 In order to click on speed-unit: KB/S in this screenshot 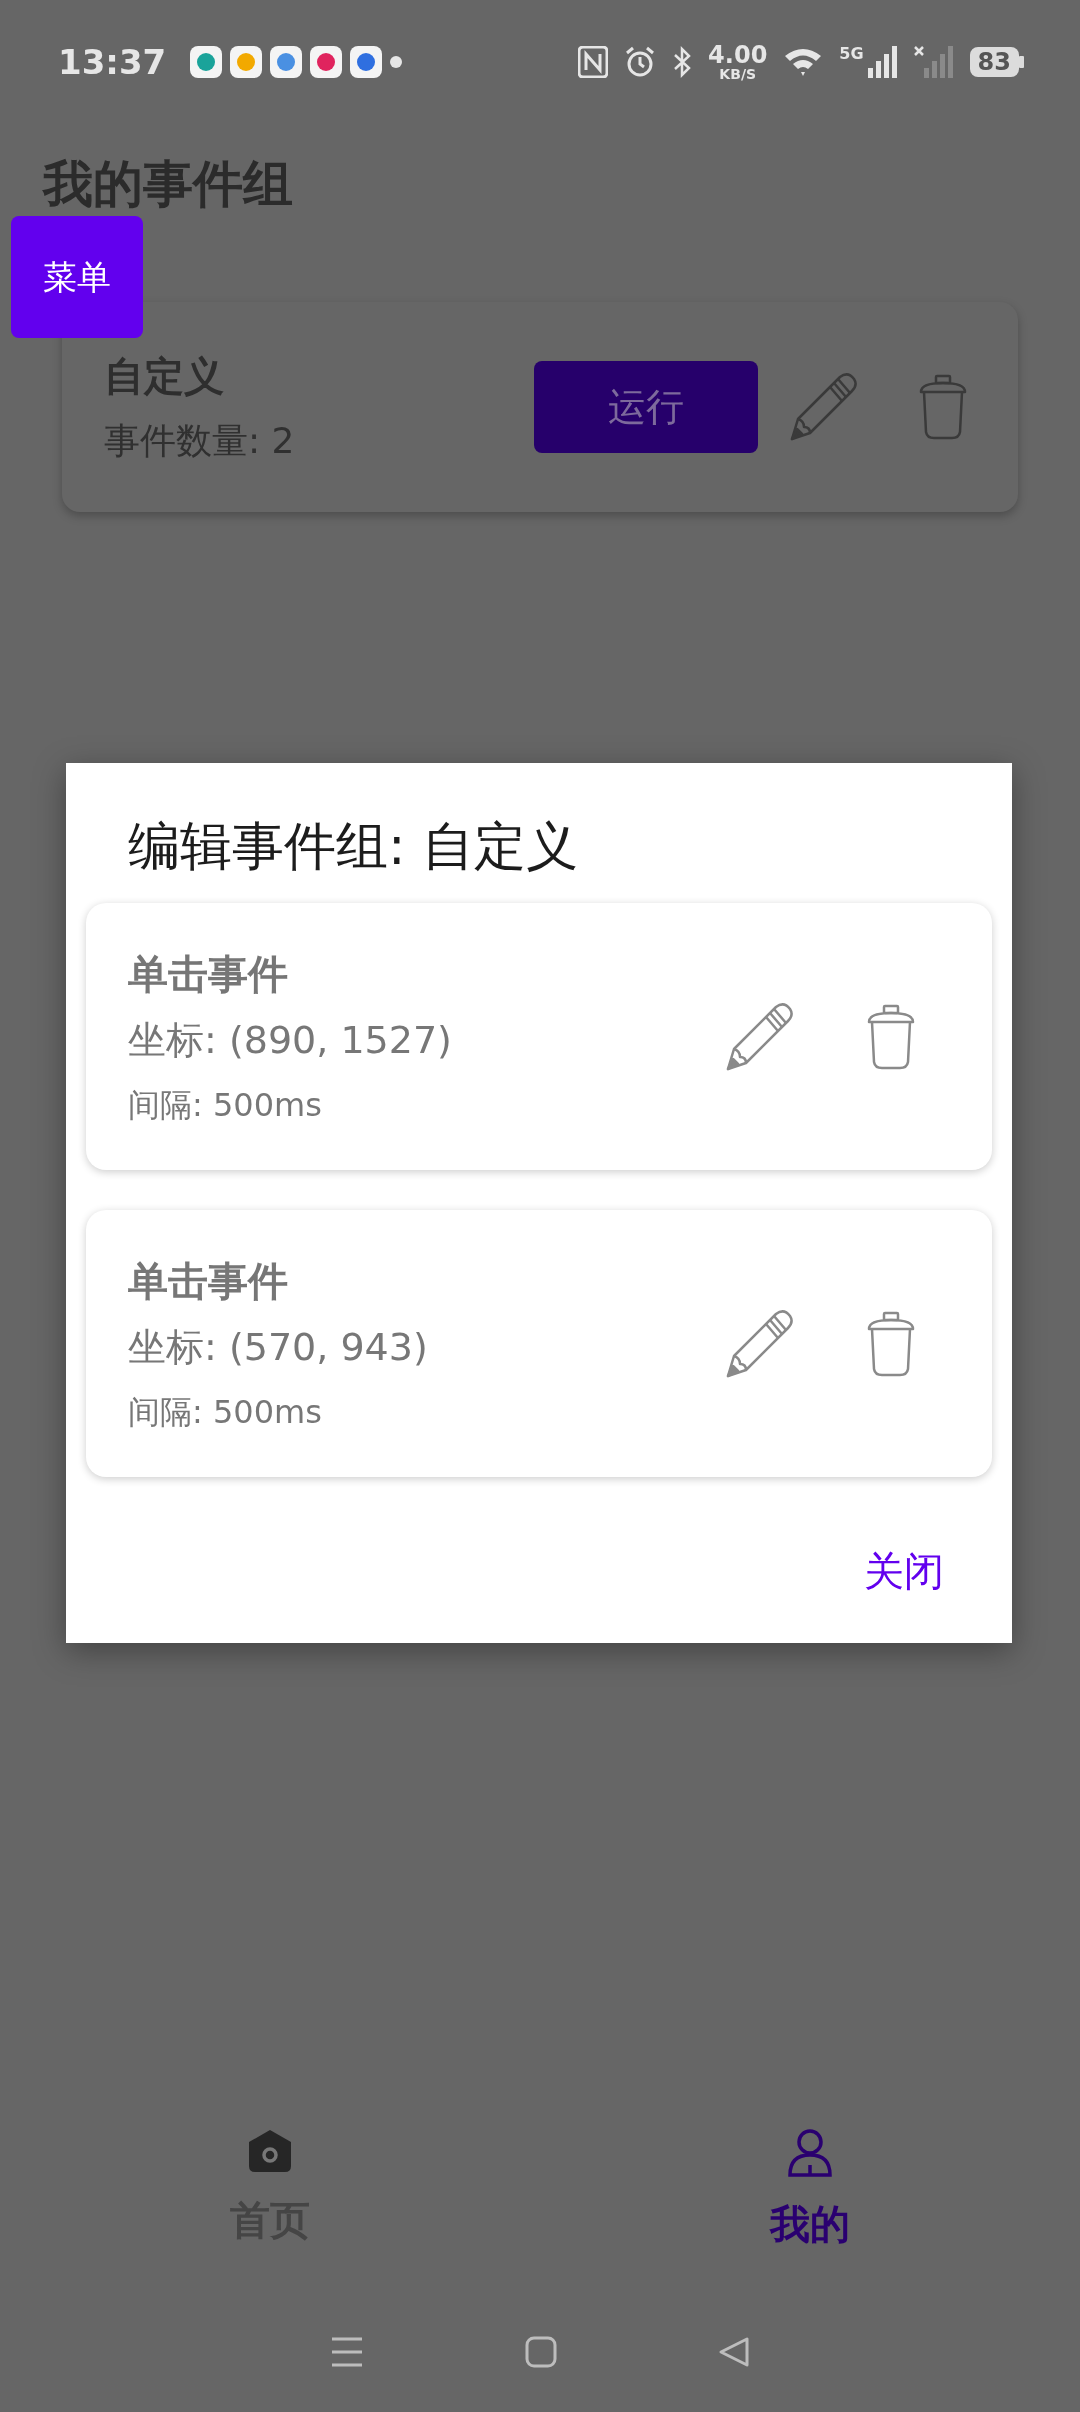, I will do `click(738, 74)`.